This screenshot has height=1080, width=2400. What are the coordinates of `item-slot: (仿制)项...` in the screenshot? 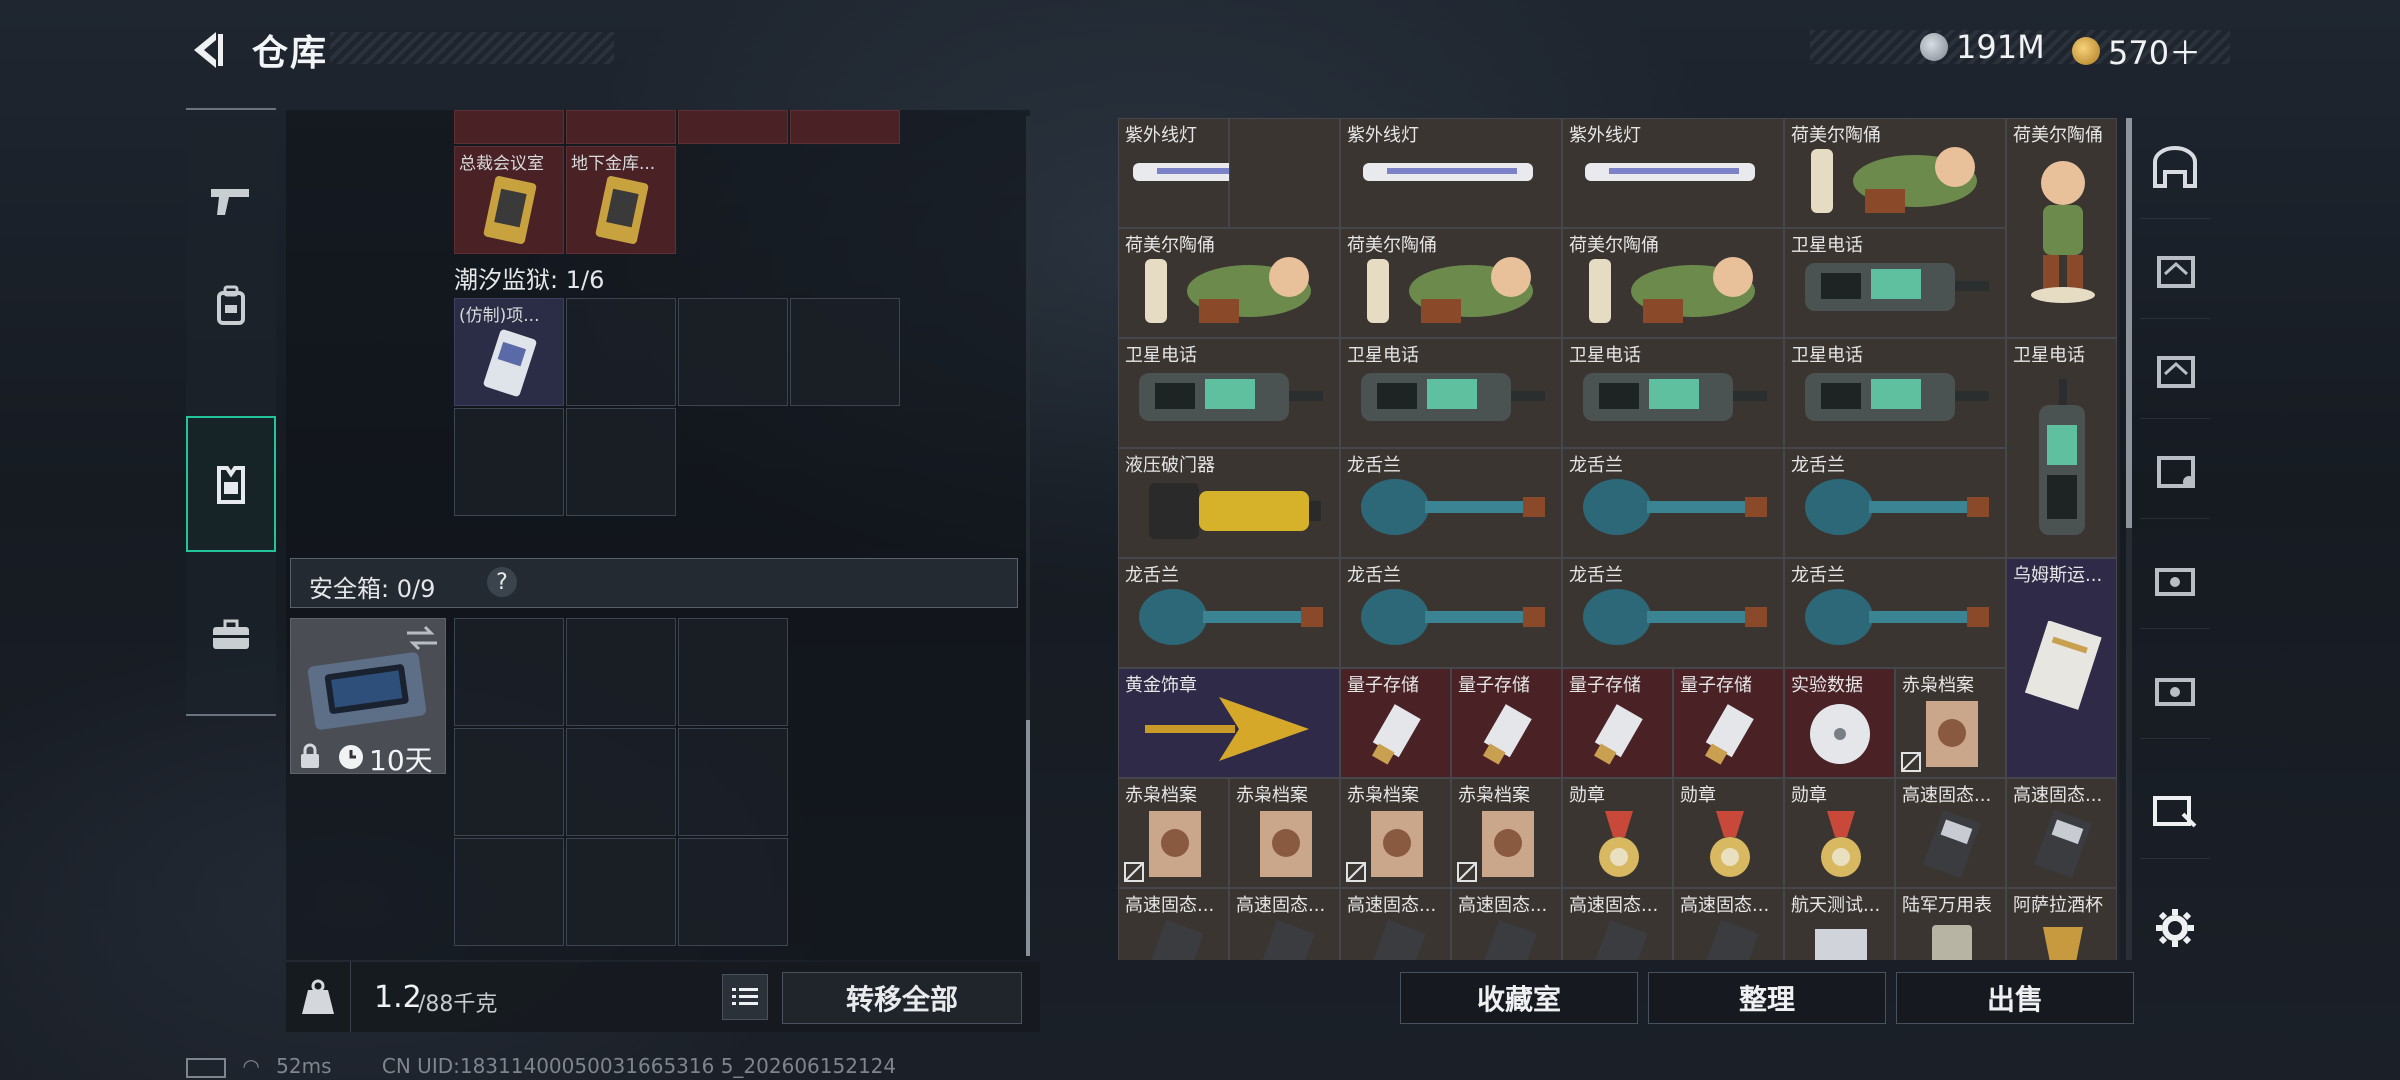 It's located at (509, 352).